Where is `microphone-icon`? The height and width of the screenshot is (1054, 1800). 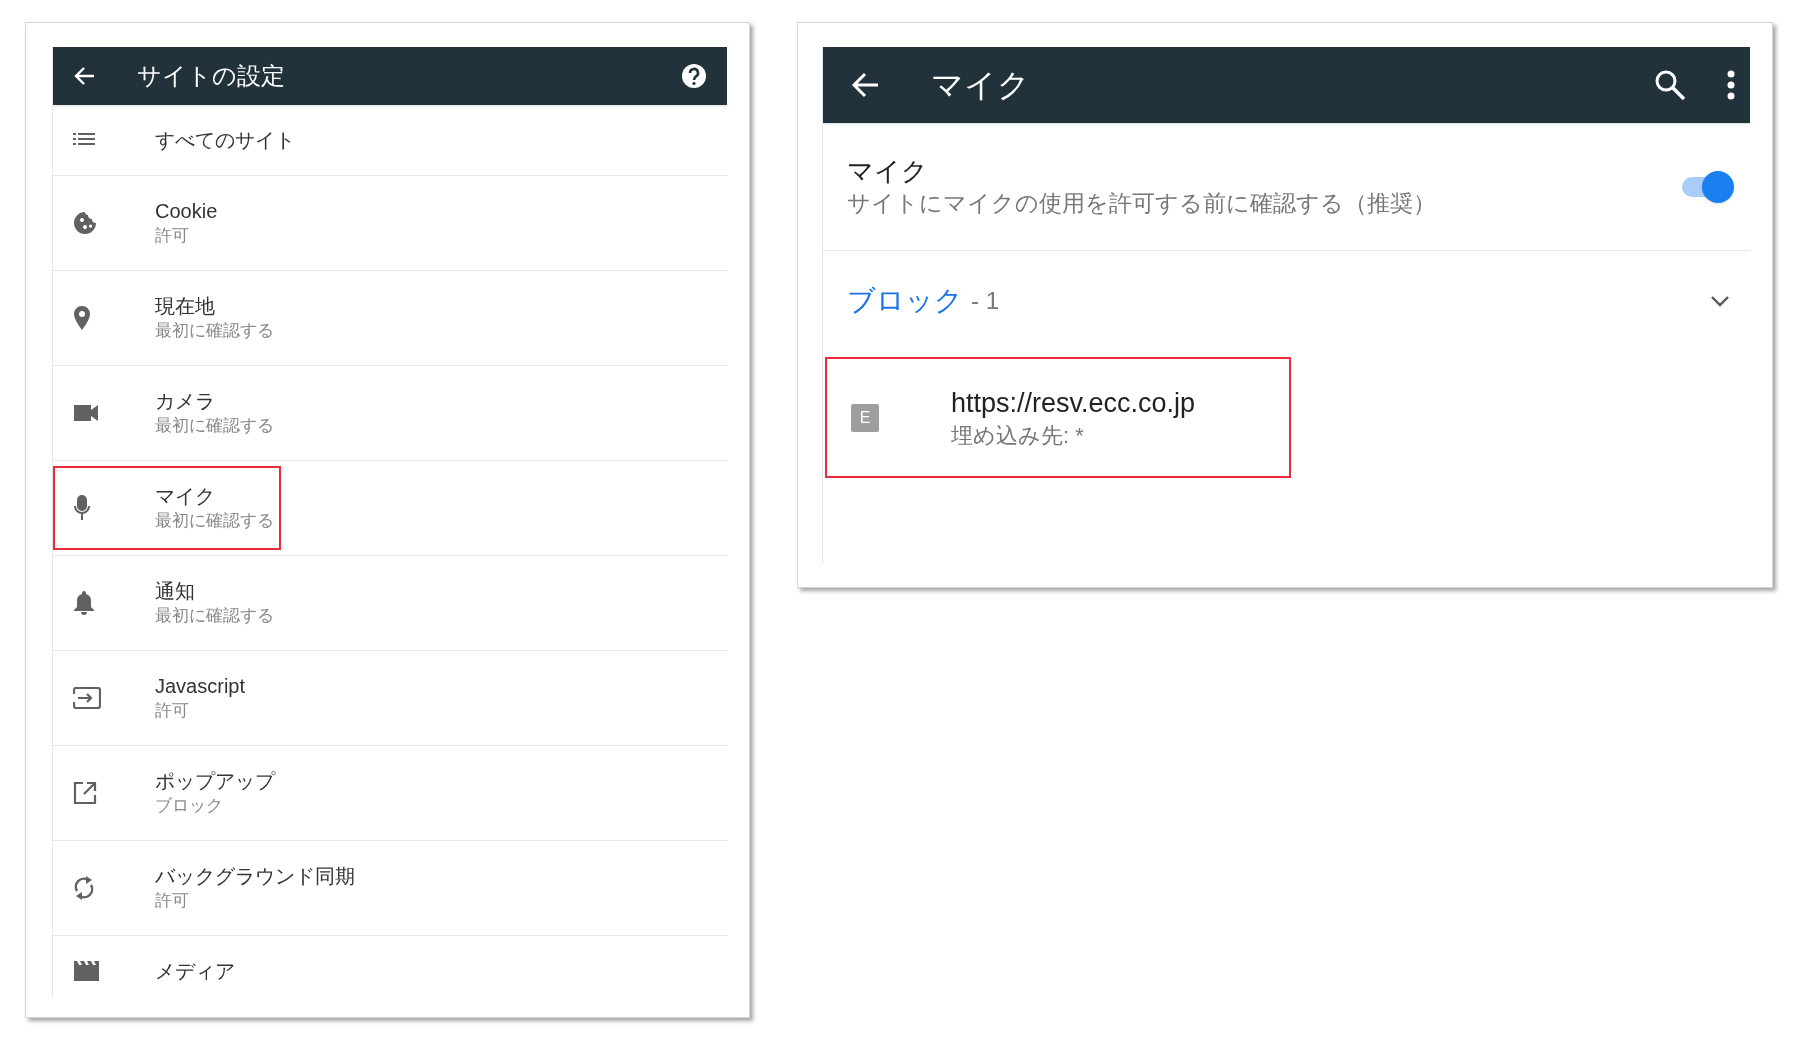 microphone-icon is located at coordinates (82, 508).